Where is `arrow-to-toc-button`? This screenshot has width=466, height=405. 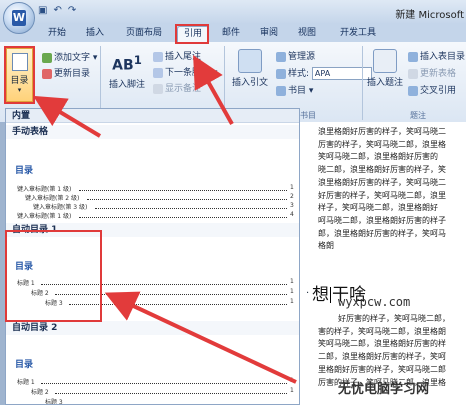
arrow-to-toc-button is located at coordinates (67, 116).